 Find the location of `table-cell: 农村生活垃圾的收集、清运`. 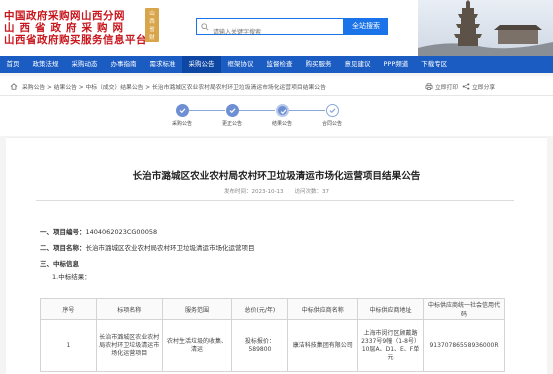

table-cell: 农村生活垃圾的收集、清运 is located at coordinates (197, 345).